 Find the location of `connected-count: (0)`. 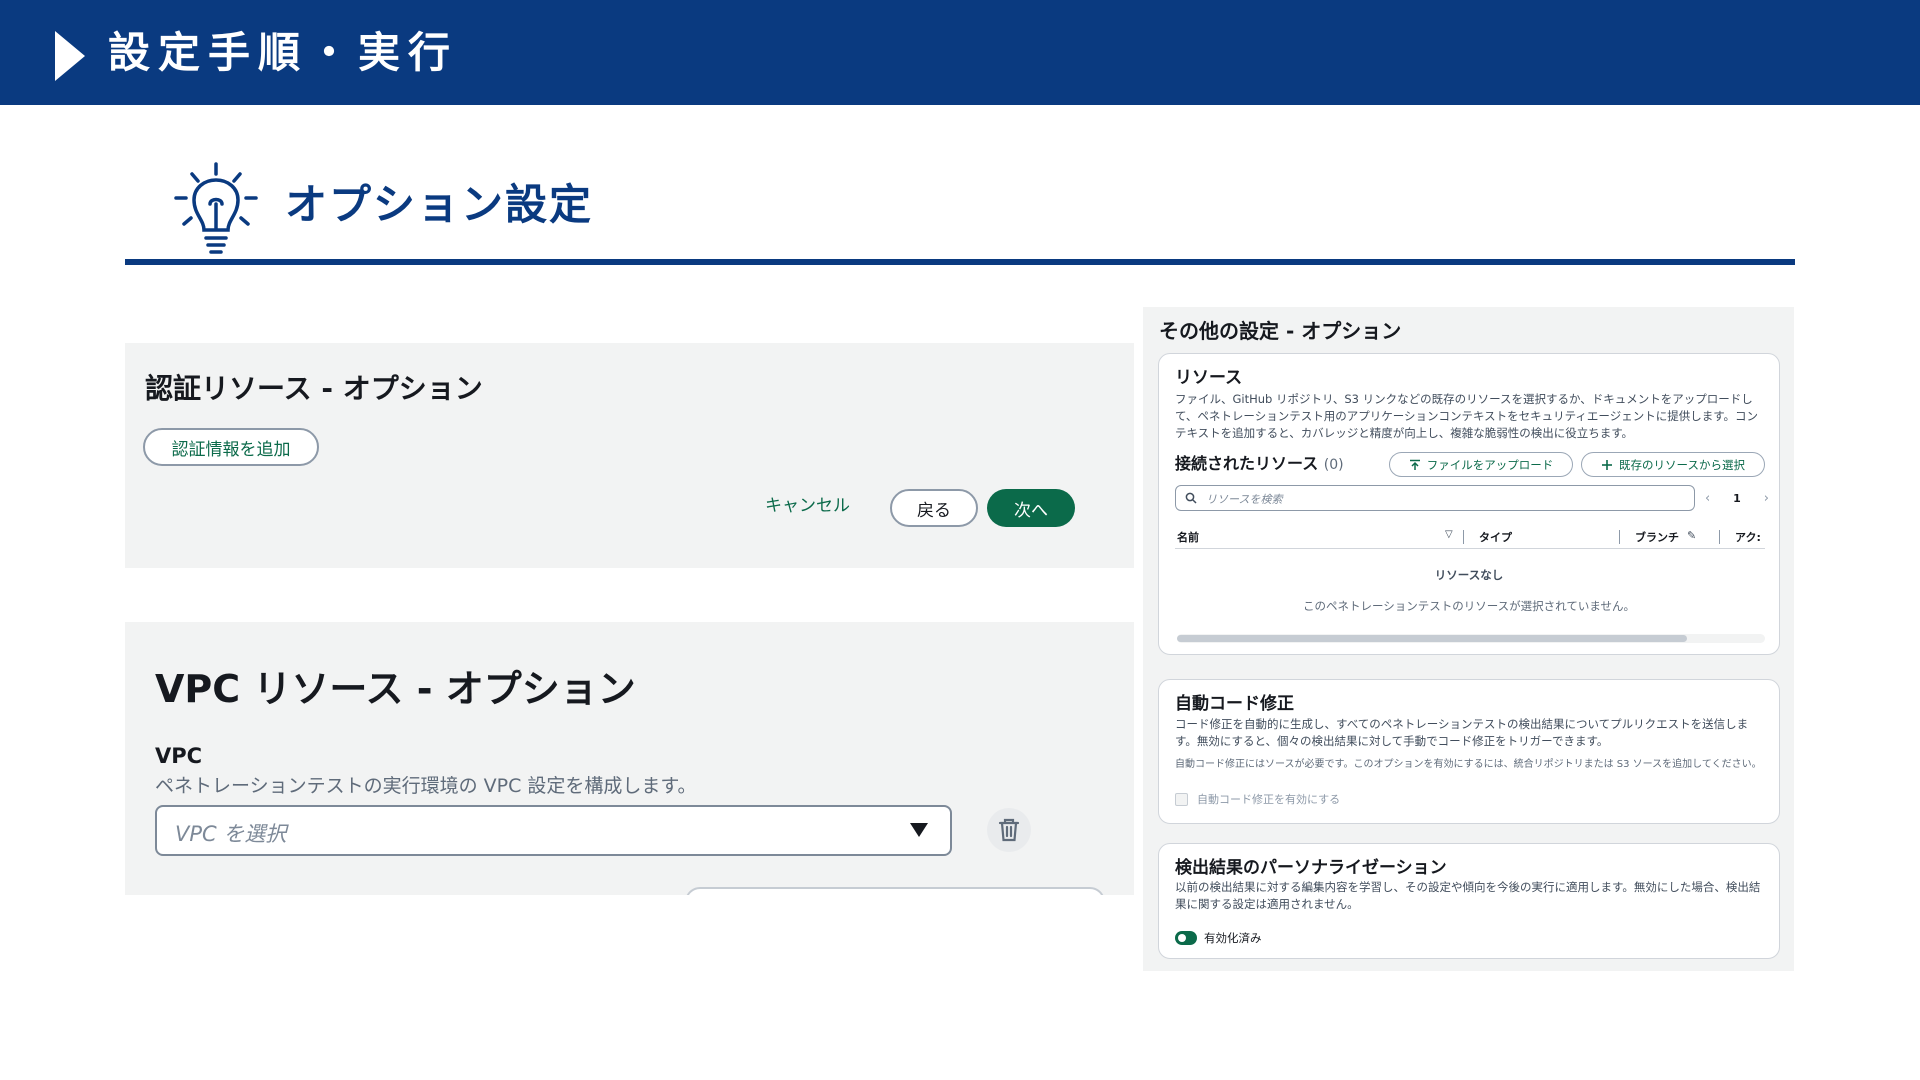

connected-count: (0) is located at coordinates (1333, 465).